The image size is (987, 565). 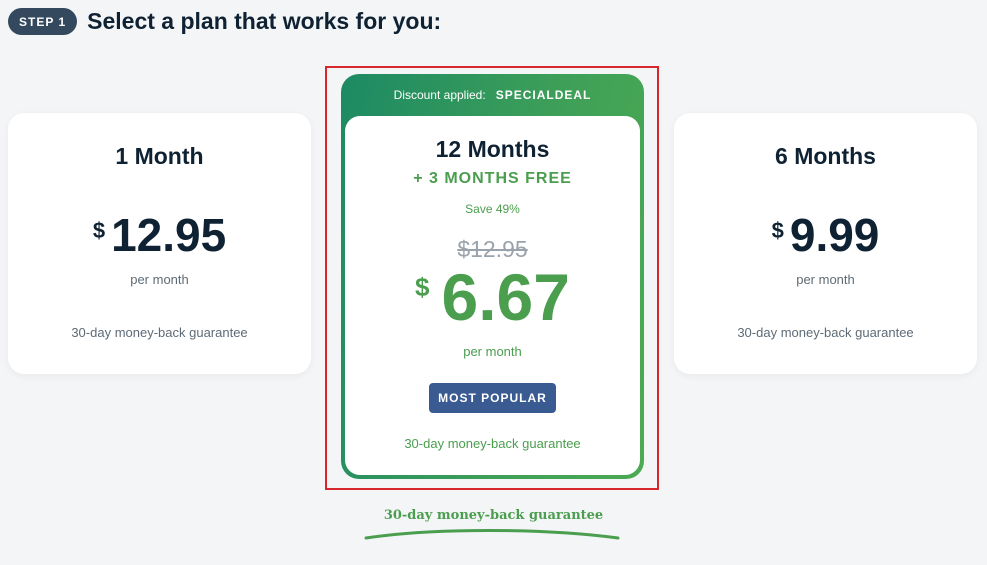 What do you see at coordinates (492, 95) in the screenshot?
I see `discount-banner: Discount applied: SPECIALDEAL` at bounding box center [492, 95].